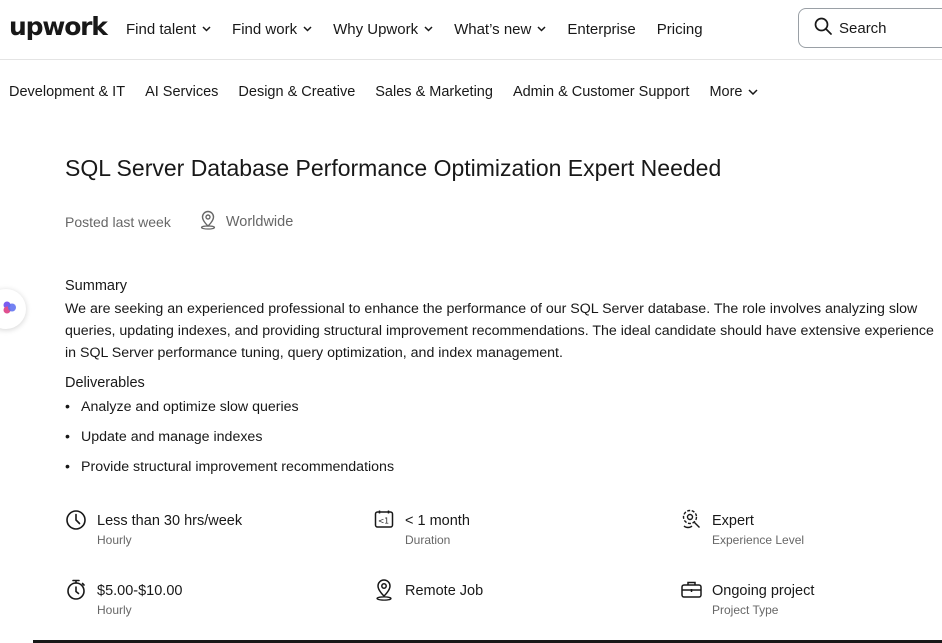  Describe the element at coordinates (437, 521) in the screenshot. I see `feature-value: < 1 month` at that location.